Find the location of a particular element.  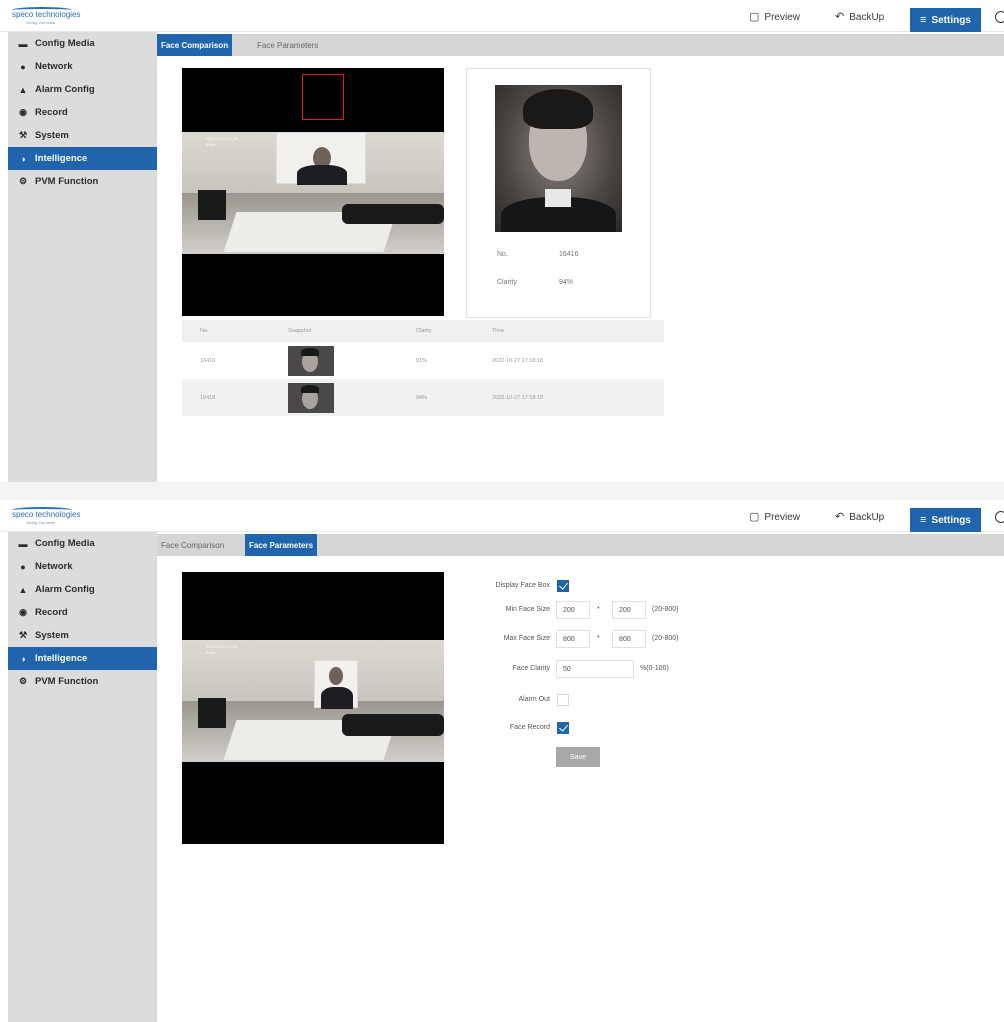

osd-fps: 25fps is located at coordinates (211, 652).